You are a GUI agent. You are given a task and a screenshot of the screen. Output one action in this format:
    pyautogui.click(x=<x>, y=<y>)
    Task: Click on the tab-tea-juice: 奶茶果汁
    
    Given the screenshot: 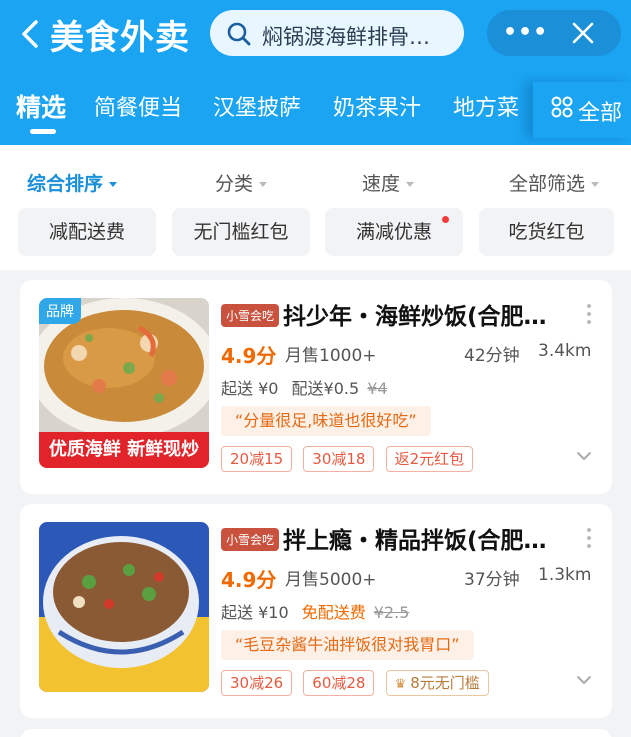 What is the action you would take?
    pyautogui.click(x=377, y=106)
    